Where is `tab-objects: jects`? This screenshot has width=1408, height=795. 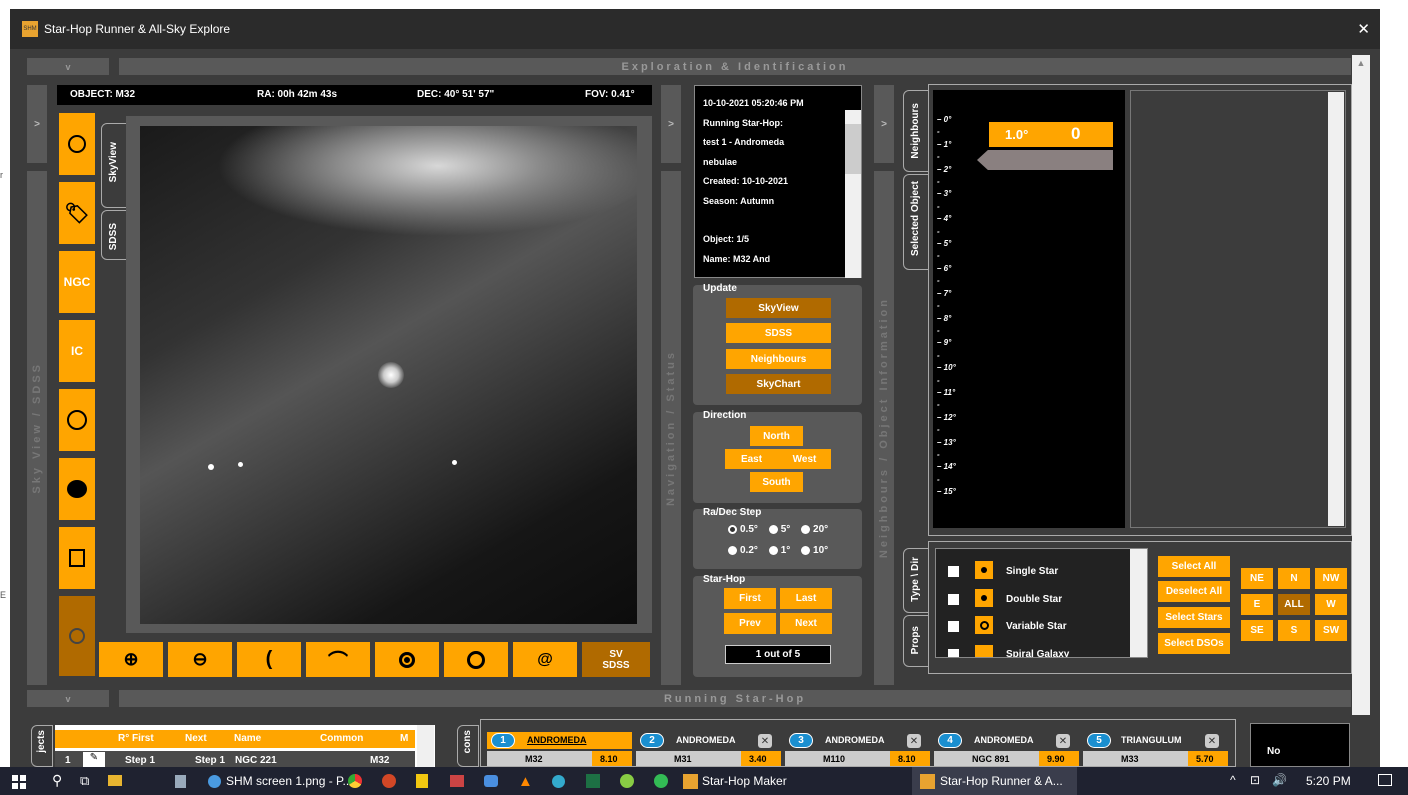 tab-objects: jects is located at coordinates (42, 746).